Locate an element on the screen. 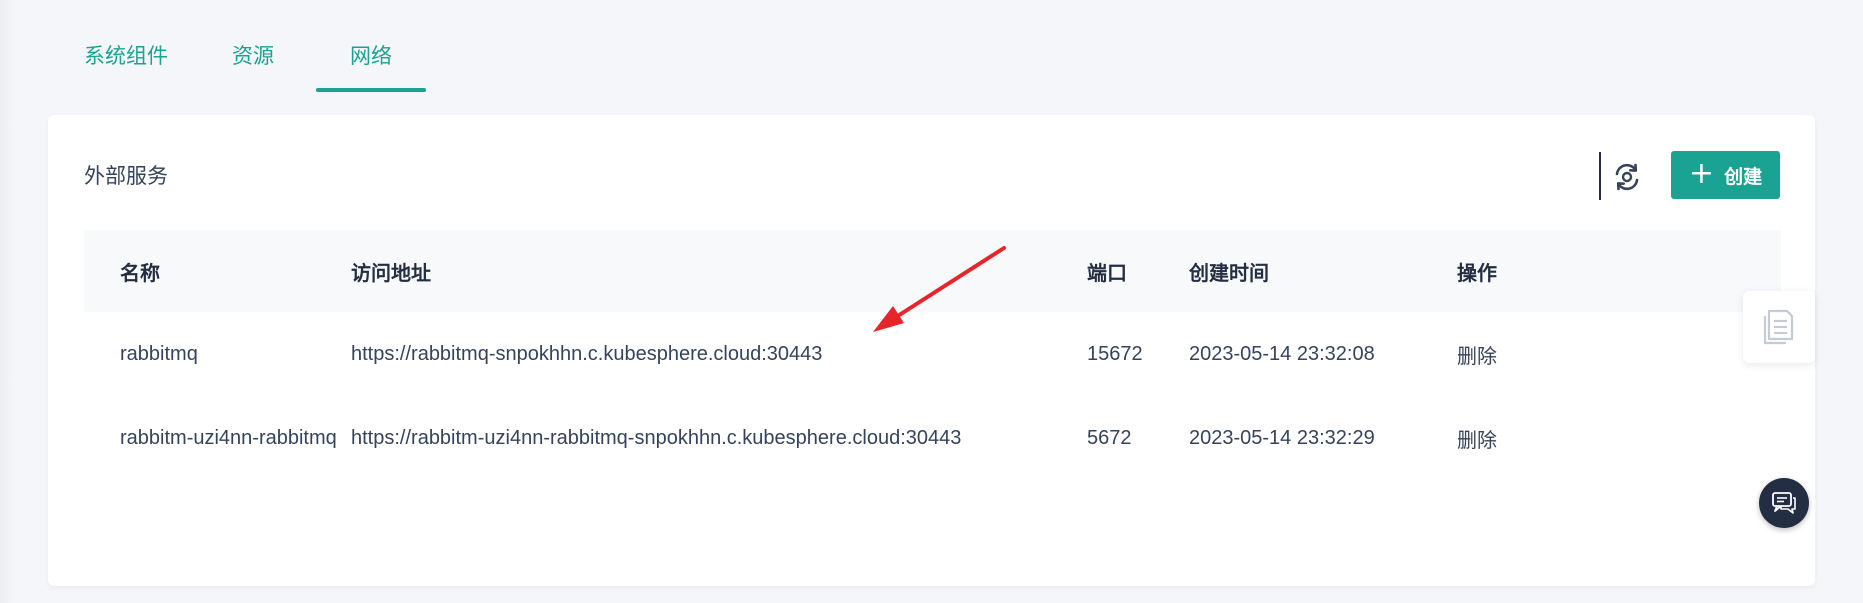 The image size is (1863, 603). document-copy-button is located at coordinates (1779, 327).